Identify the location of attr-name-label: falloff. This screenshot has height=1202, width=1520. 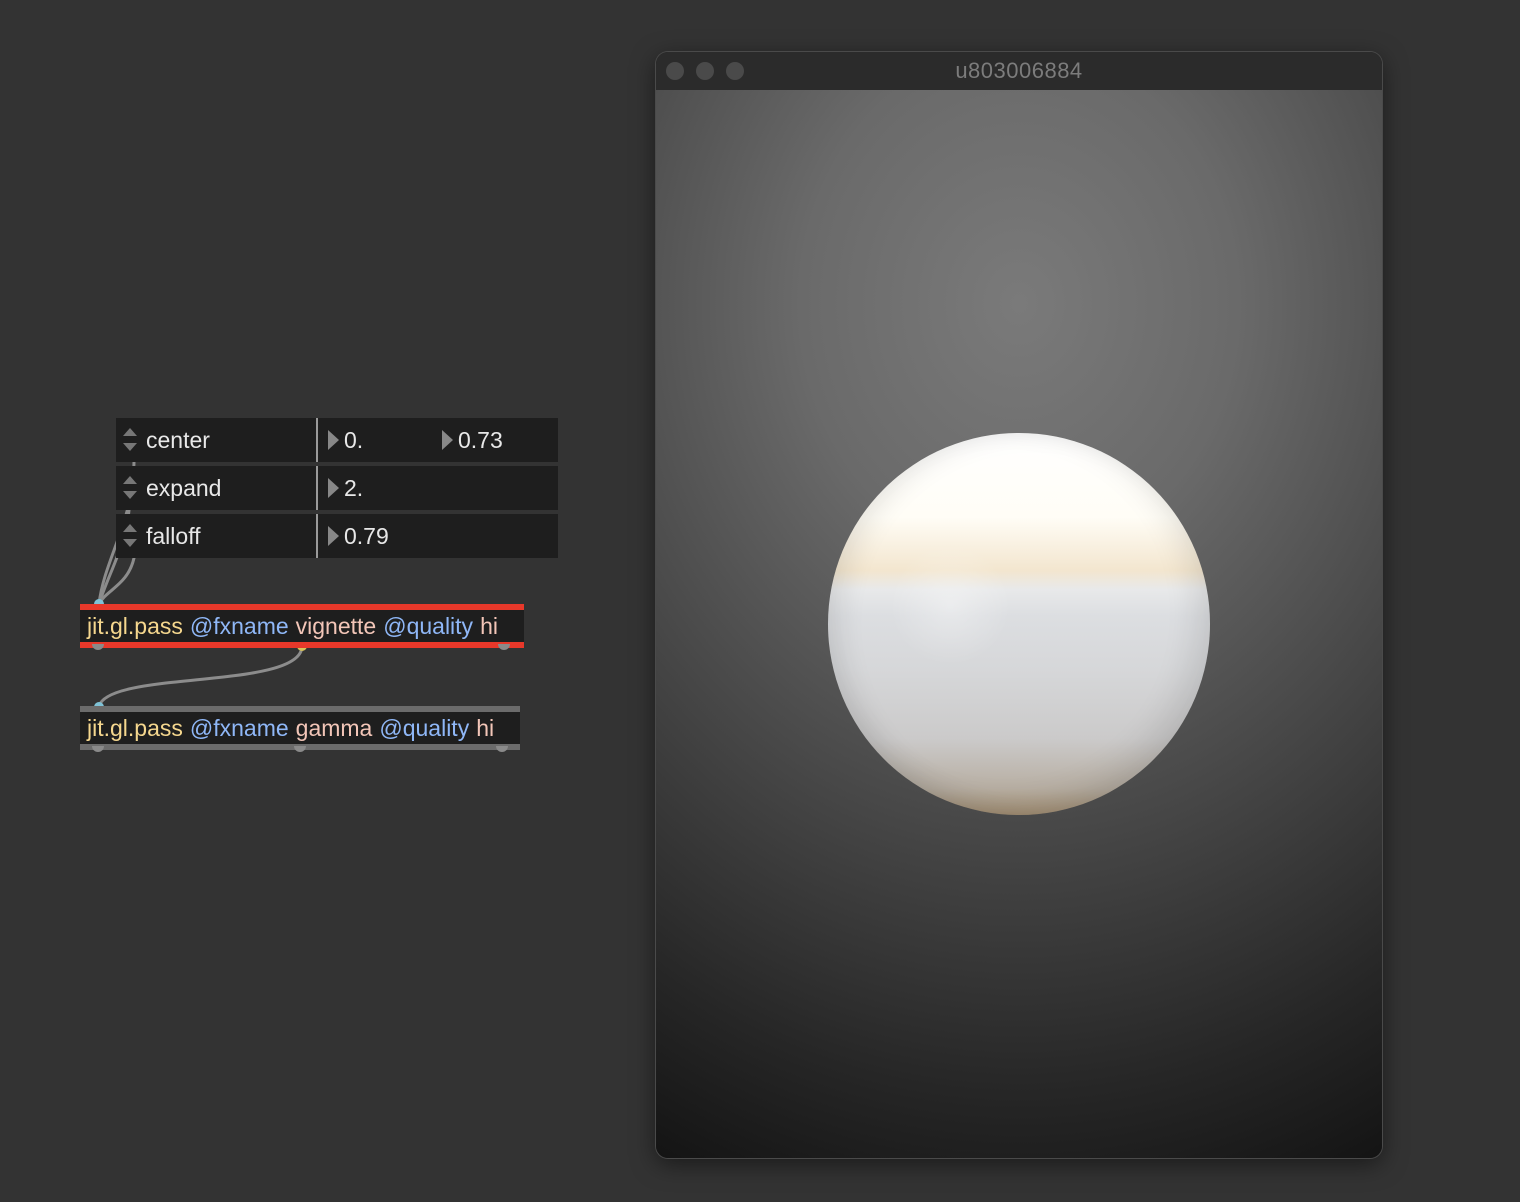
(173, 535).